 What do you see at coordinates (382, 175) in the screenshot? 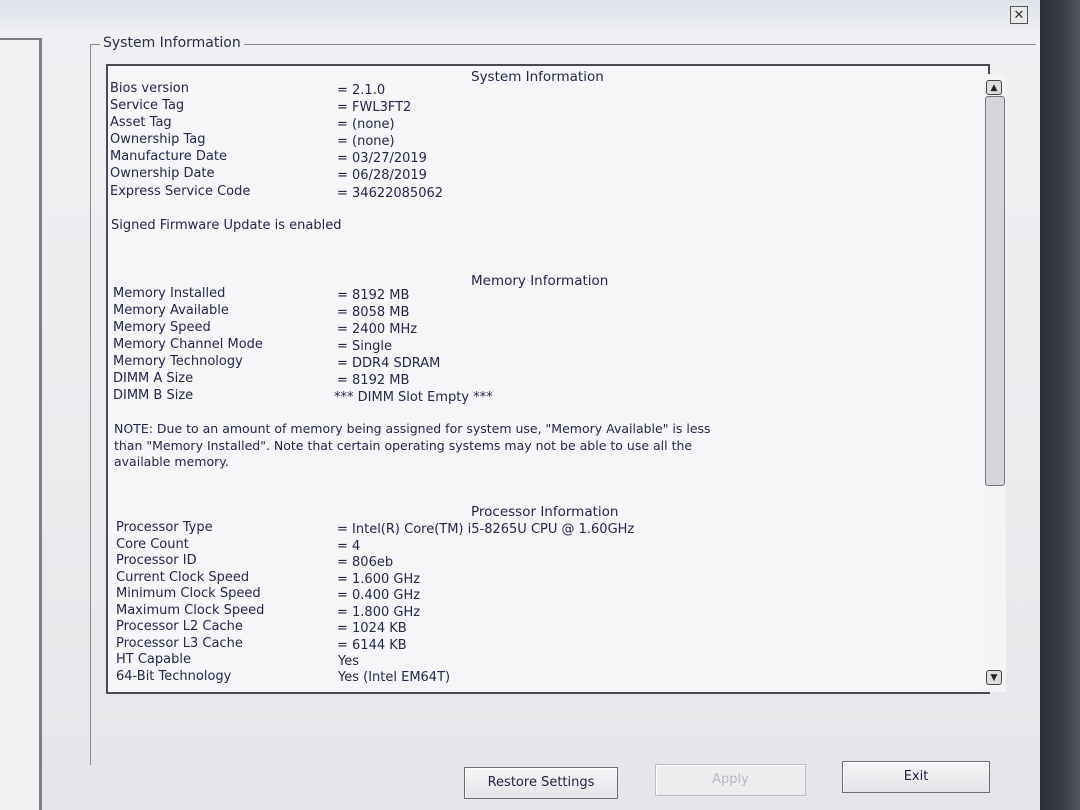
I see `ownership-date-value: = 06/28/2019` at bounding box center [382, 175].